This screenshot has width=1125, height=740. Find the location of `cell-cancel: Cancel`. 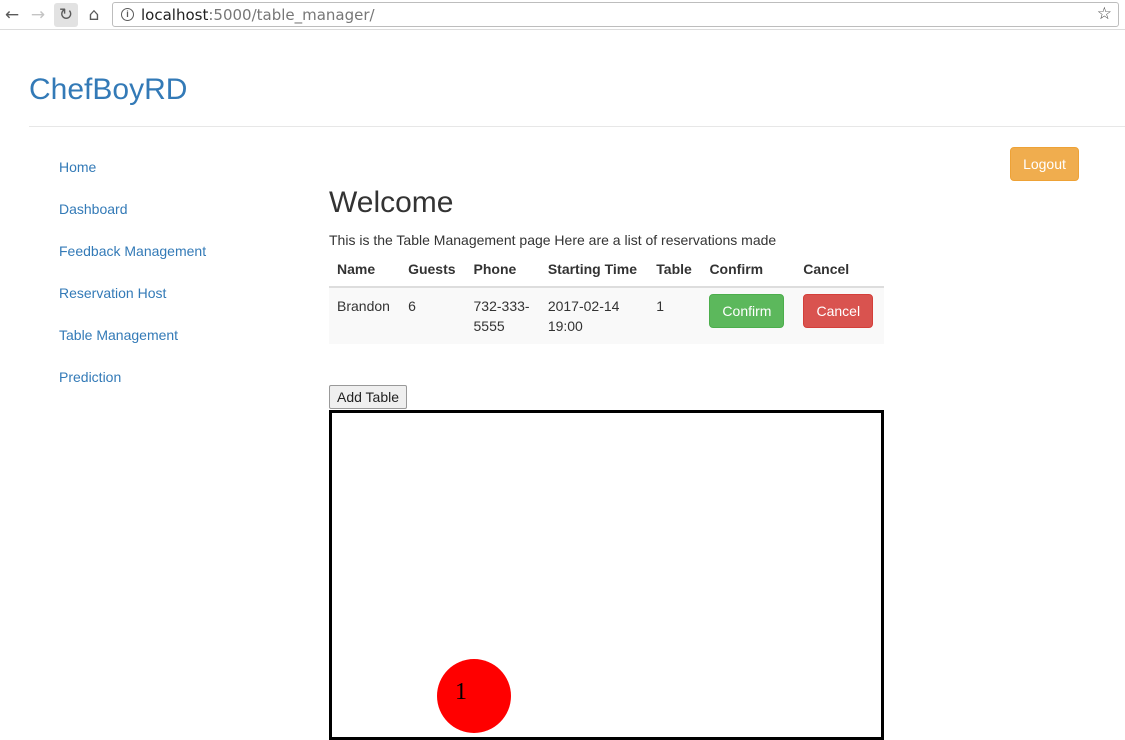

cell-cancel: Cancel is located at coordinates (839, 315).